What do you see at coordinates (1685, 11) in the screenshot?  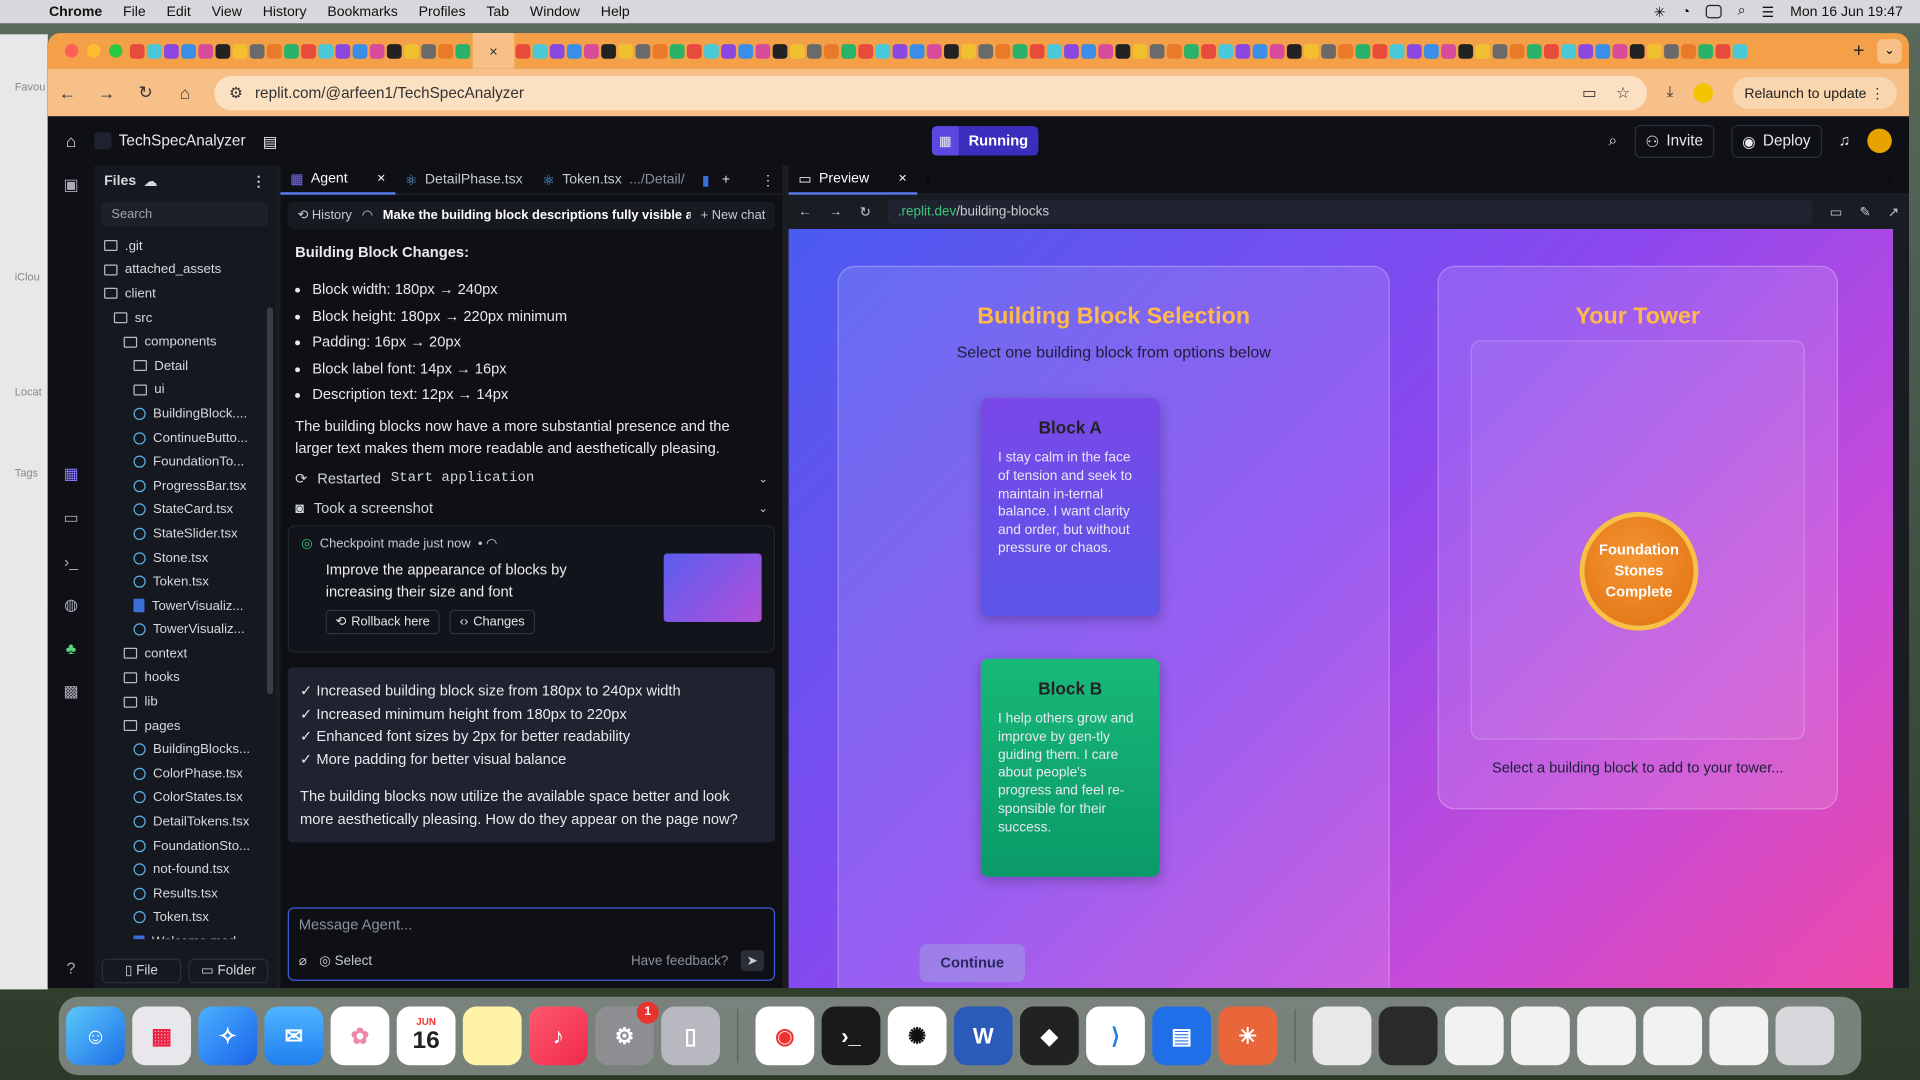 I see `wifi-icon: ◔` at bounding box center [1685, 11].